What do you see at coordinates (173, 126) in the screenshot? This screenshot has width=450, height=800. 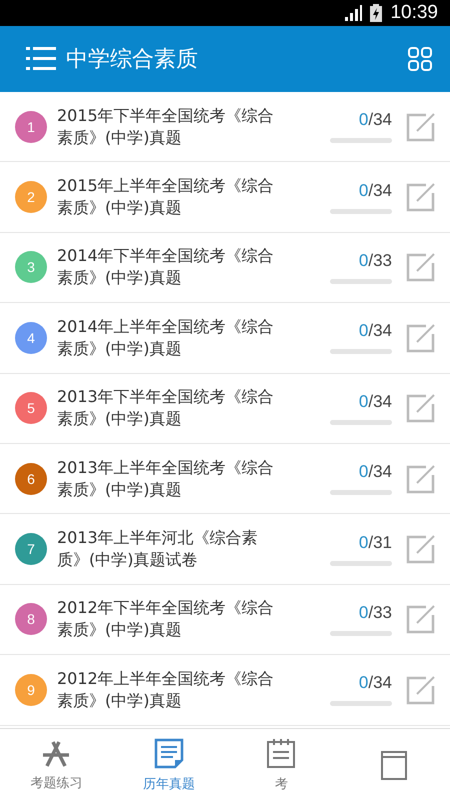 I see `paper-title: 2015年下半年全国统考《综合素质》(中学)真题` at bounding box center [173, 126].